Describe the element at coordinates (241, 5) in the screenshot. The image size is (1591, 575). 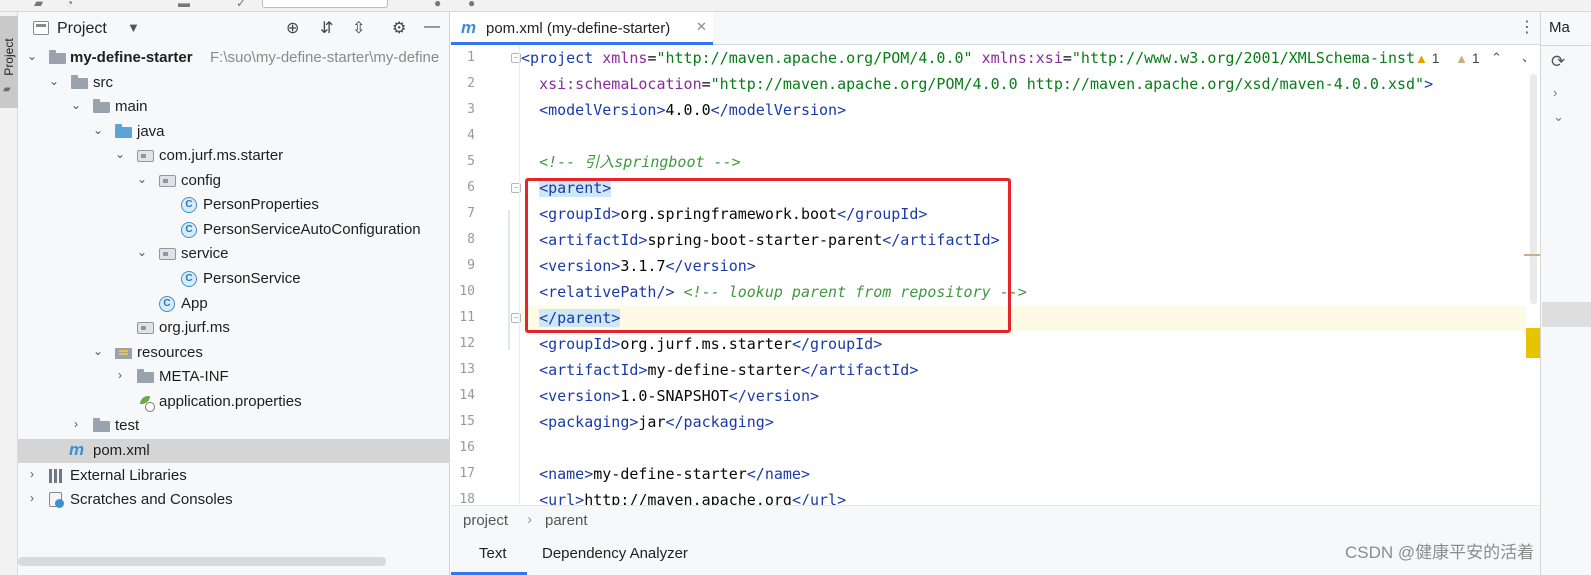
I see `toolbar-hammer-icon: ✓` at that location.